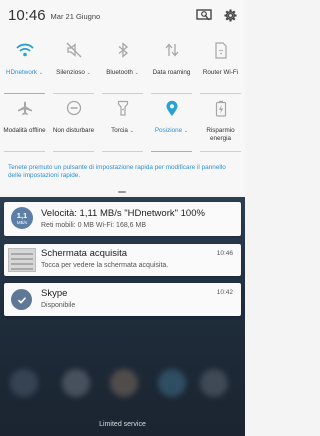 Image resolution: width=320 pixels, height=436 pixels. Describe the element at coordinates (220, 65) in the screenshot. I see `tile-wifi-hotspot: Router Wi-Fi` at that location.